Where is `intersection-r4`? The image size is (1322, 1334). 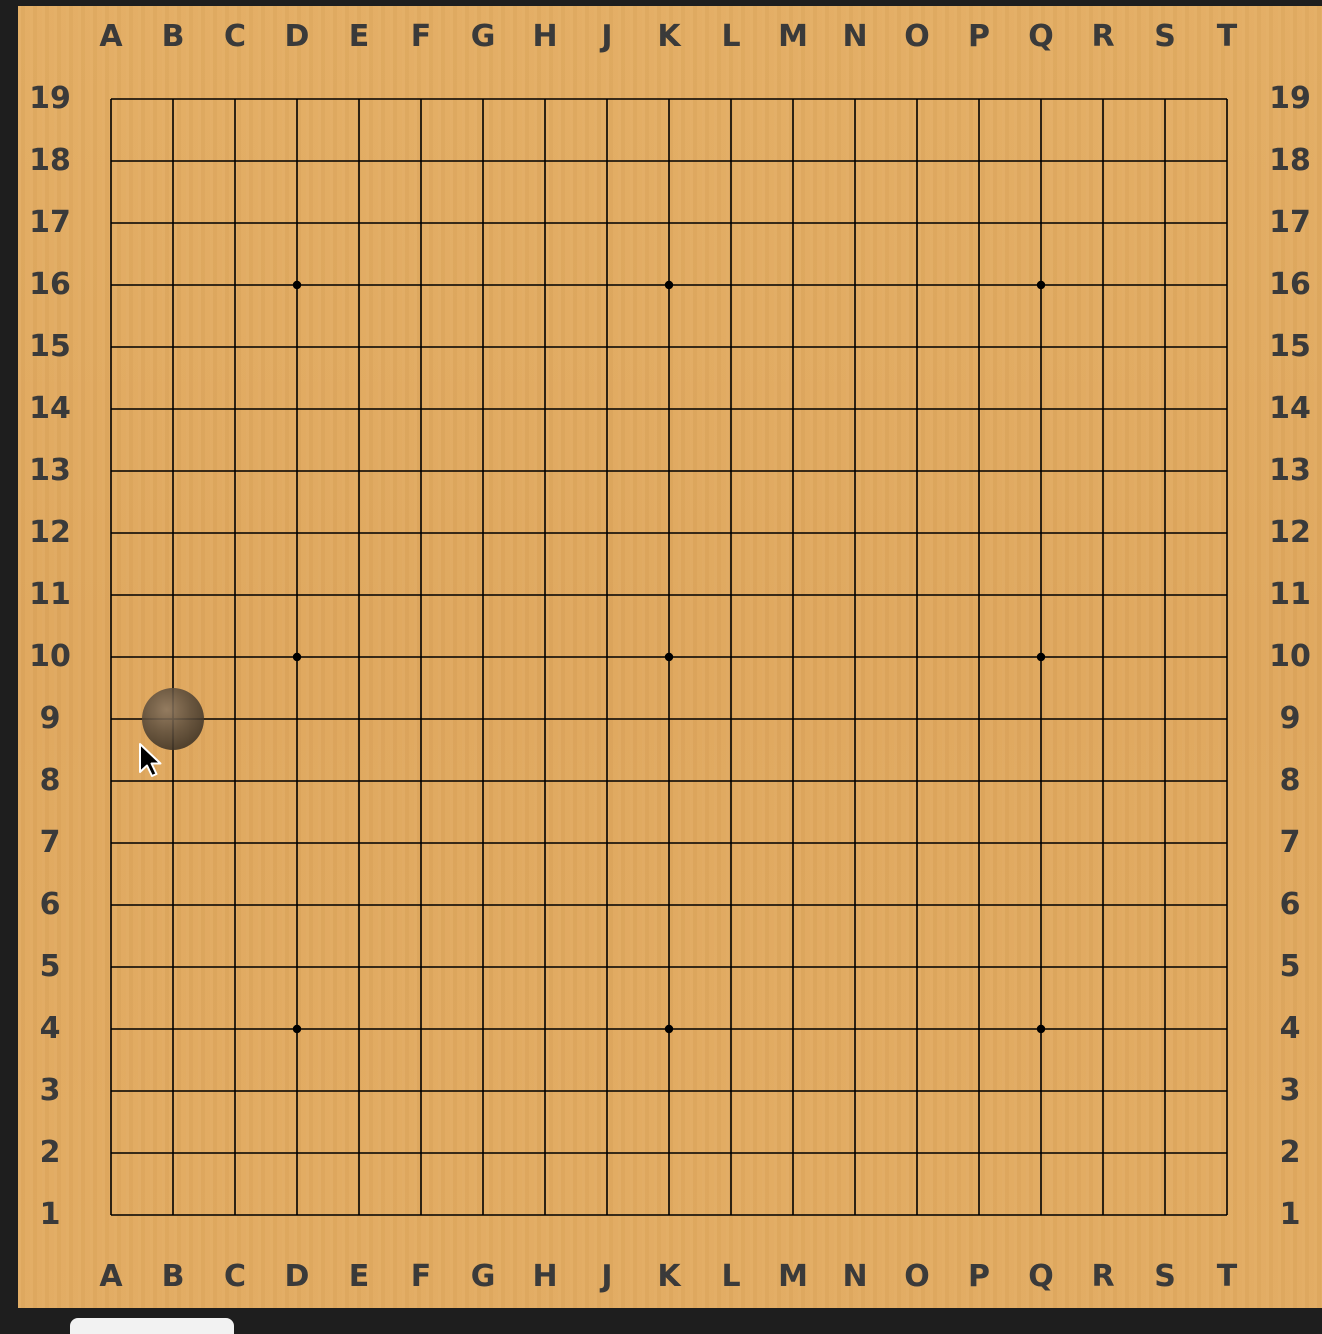 intersection-r4 is located at coordinates (1103, 1029).